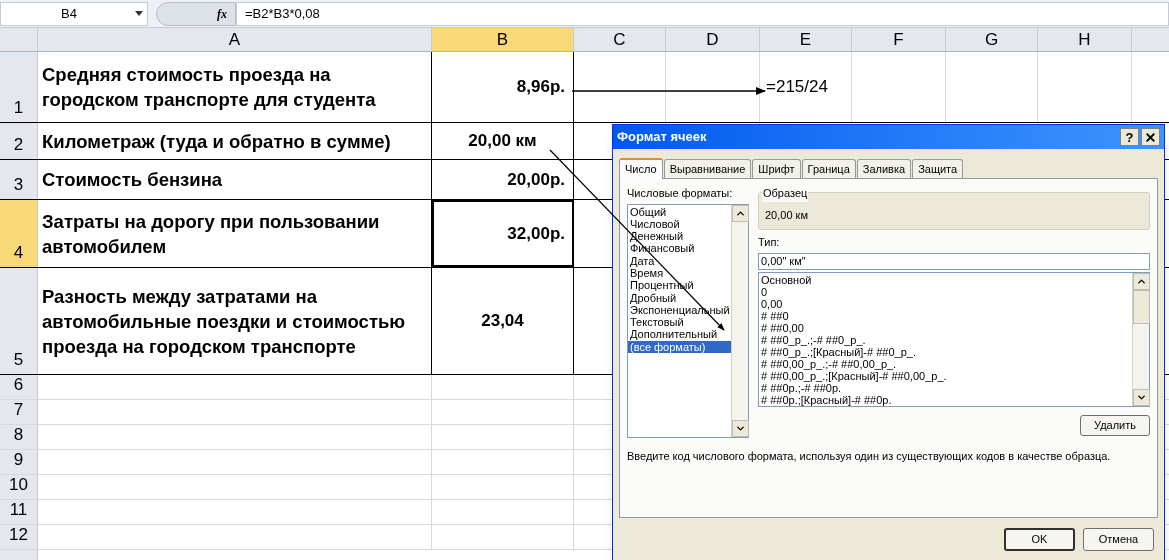 This screenshot has width=1169, height=560. What do you see at coordinates (503, 39) in the screenshot?
I see `column-header: B` at bounding box center [503, 39].